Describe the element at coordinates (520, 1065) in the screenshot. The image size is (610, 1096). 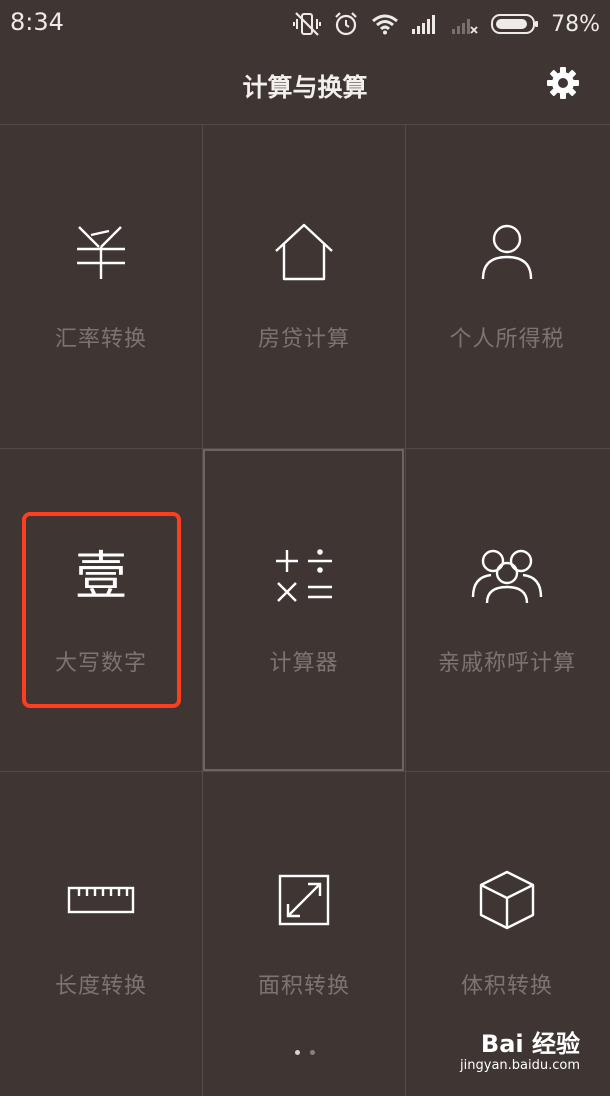
I see `watermark-url: jingyan.baidu.com` at that location.